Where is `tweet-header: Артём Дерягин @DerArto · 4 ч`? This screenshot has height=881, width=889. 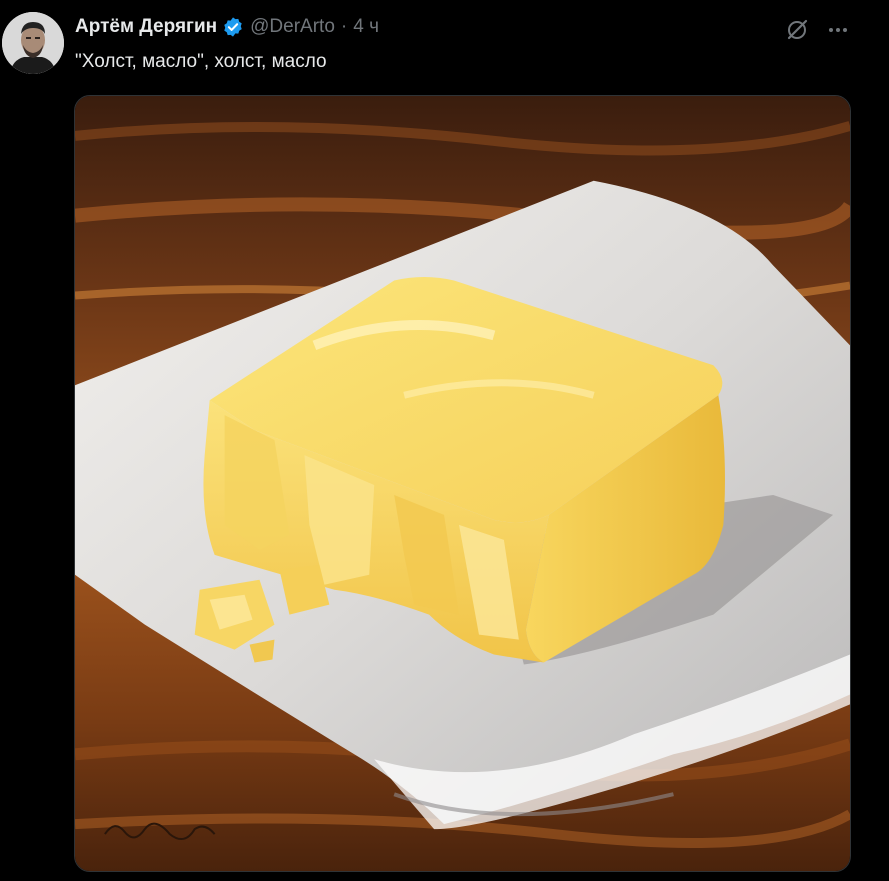
tweet-header: Артём Дерягин @DerArto · 4 ч is located at coordinates (227, 27).